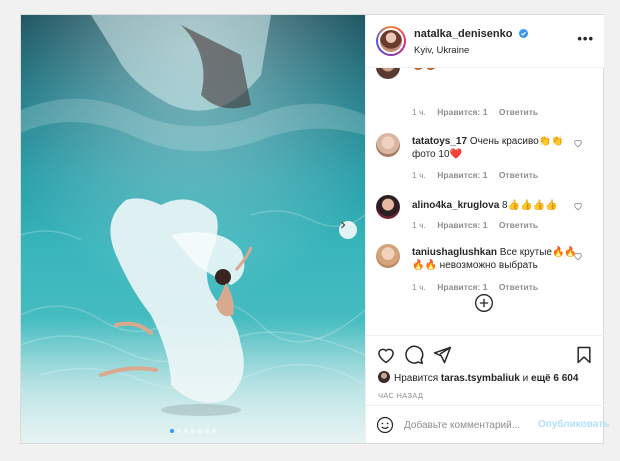  Describe the element at coordinates (416, 378) in the screenshot. I see `likes-prefix: Нравится` at that location.